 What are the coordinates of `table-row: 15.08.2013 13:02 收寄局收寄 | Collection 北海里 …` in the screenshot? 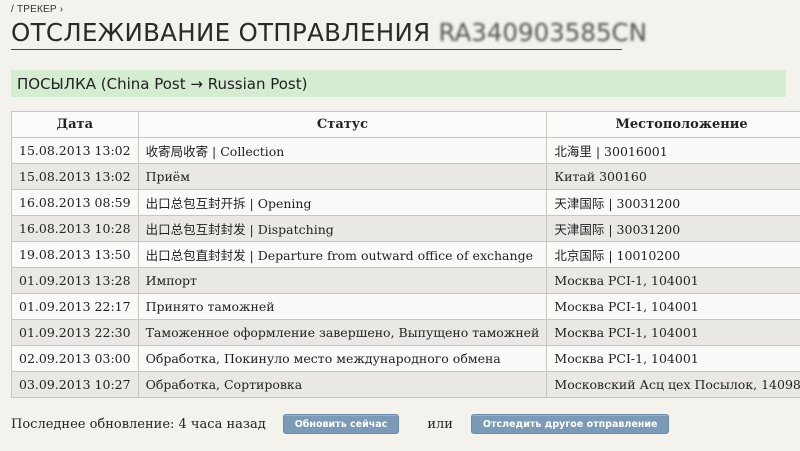 It's located at (405, 150).